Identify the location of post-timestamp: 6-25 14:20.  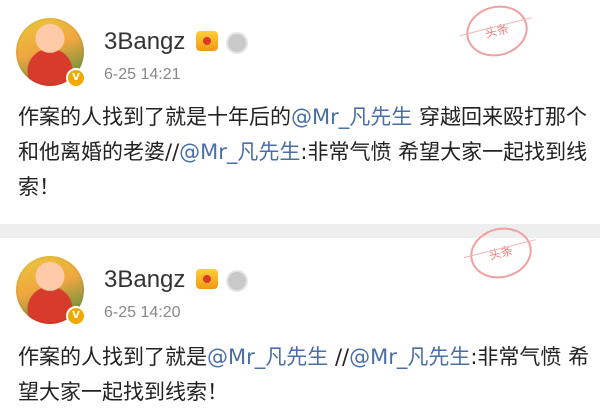
(142, 312).